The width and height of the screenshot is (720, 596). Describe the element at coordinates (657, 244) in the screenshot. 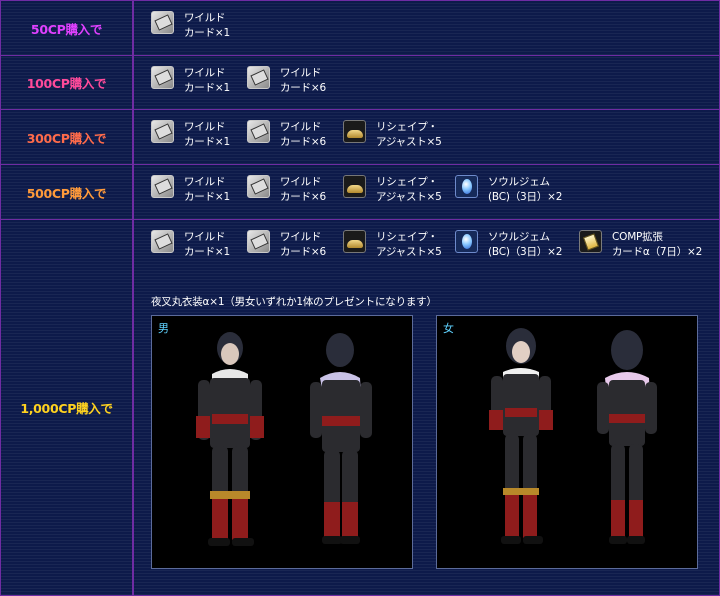

I see `reward-name: COMP拡張 カードα（7日）×2` at that location.